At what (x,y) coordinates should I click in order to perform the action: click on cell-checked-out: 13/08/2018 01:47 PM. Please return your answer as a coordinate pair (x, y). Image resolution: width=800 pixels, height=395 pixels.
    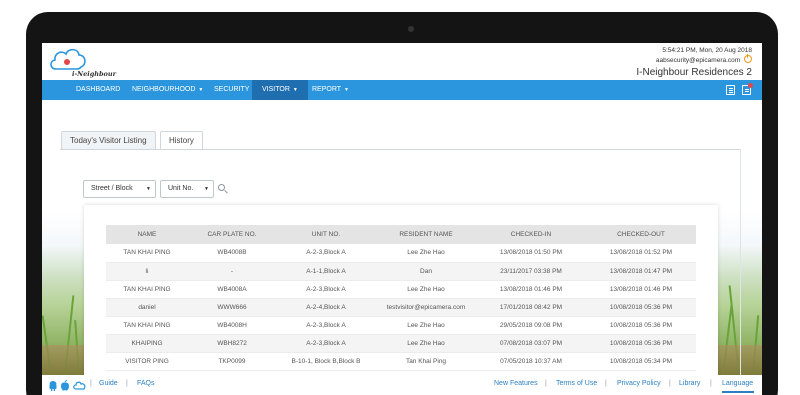
    Looking at the image, I should click on (641, 271).